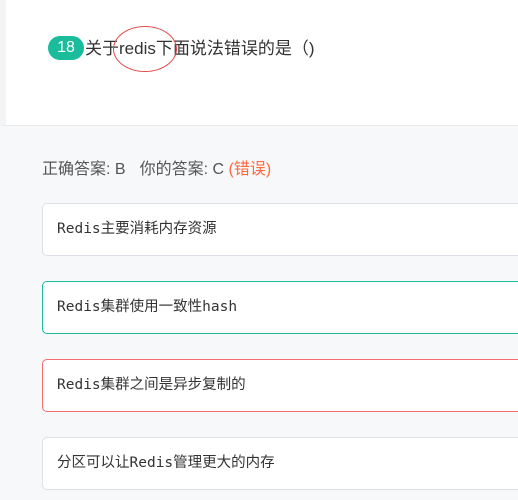 The width and height of the screenshot is (518, 500). What do you see at coordinates (280, 463) in the screenshot?
I see `option-d: 分区可以让Redis管理更大的内存` at bounding box center [280, 463].